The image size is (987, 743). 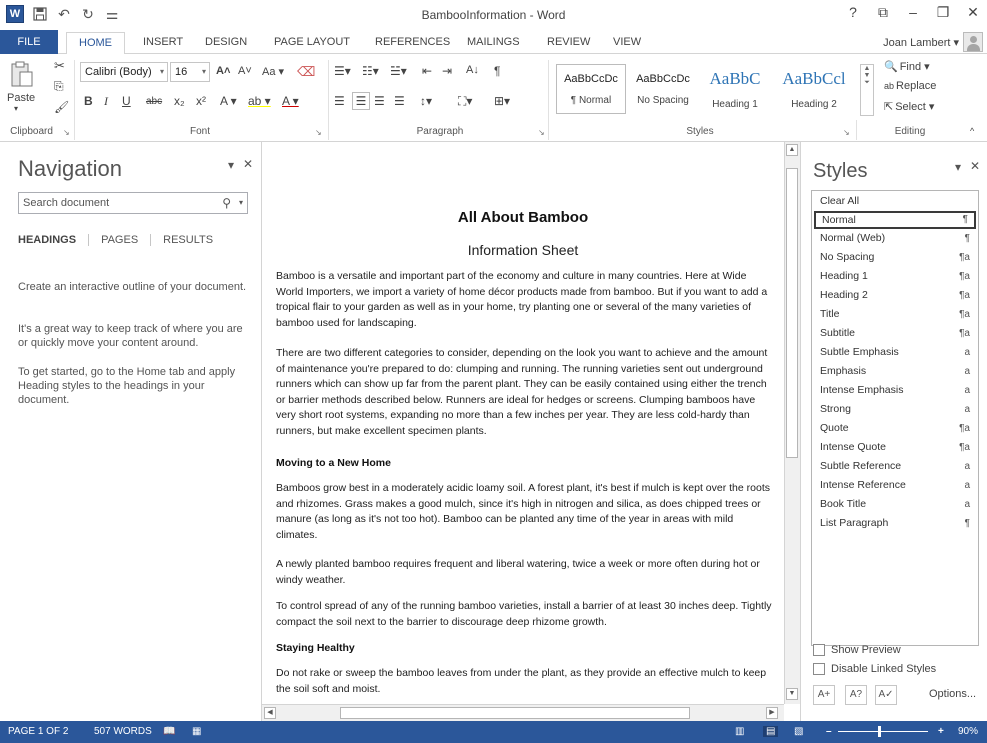 I want to click on paragraph-launcher-icon: ↘, so click(x=541, y=132).